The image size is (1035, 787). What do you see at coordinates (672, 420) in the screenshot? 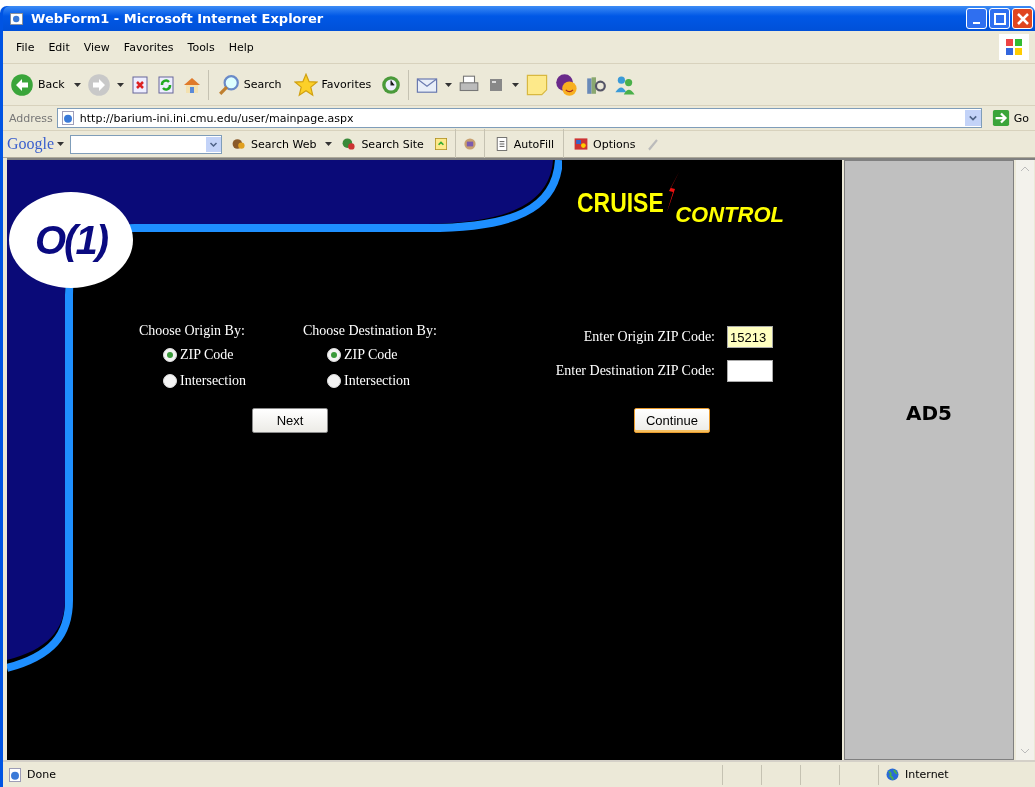
I see `form-button: Continue` at bounding box center [672, 420].